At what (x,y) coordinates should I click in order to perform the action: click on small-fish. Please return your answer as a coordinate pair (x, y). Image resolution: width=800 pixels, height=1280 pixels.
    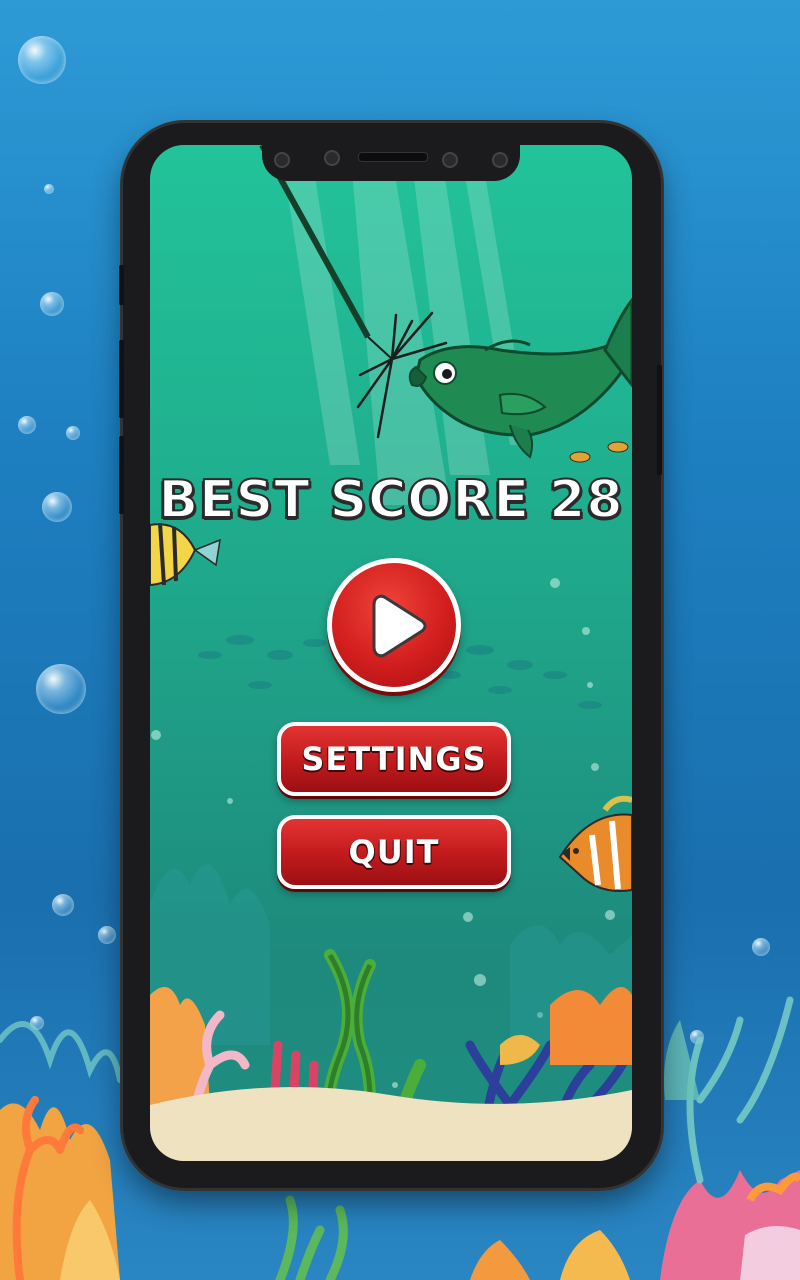
    Looking at the image, I should click on (599, 452).